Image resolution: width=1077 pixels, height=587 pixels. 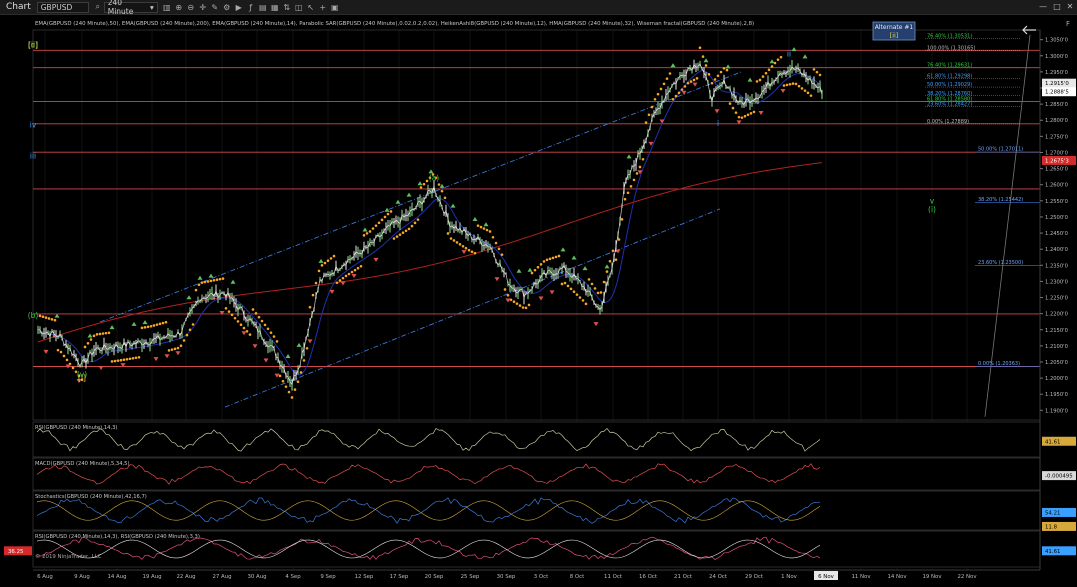 I want to click on macd-panel-legend: MACD(GBPUSD (240 Minute),5,34,5), so click(x=82, y=464).